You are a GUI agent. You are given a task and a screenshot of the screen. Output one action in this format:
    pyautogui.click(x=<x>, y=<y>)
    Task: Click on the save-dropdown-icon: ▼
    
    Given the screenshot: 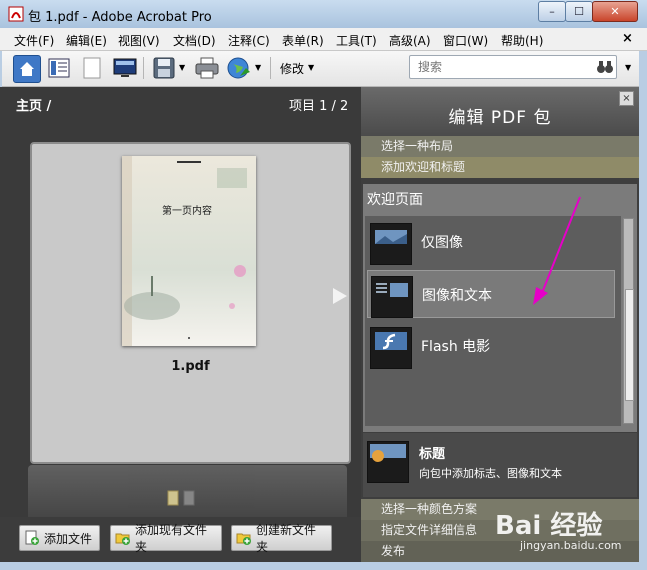 What is the action you would take?
    pyautogui.click(x=182, y=67)
    